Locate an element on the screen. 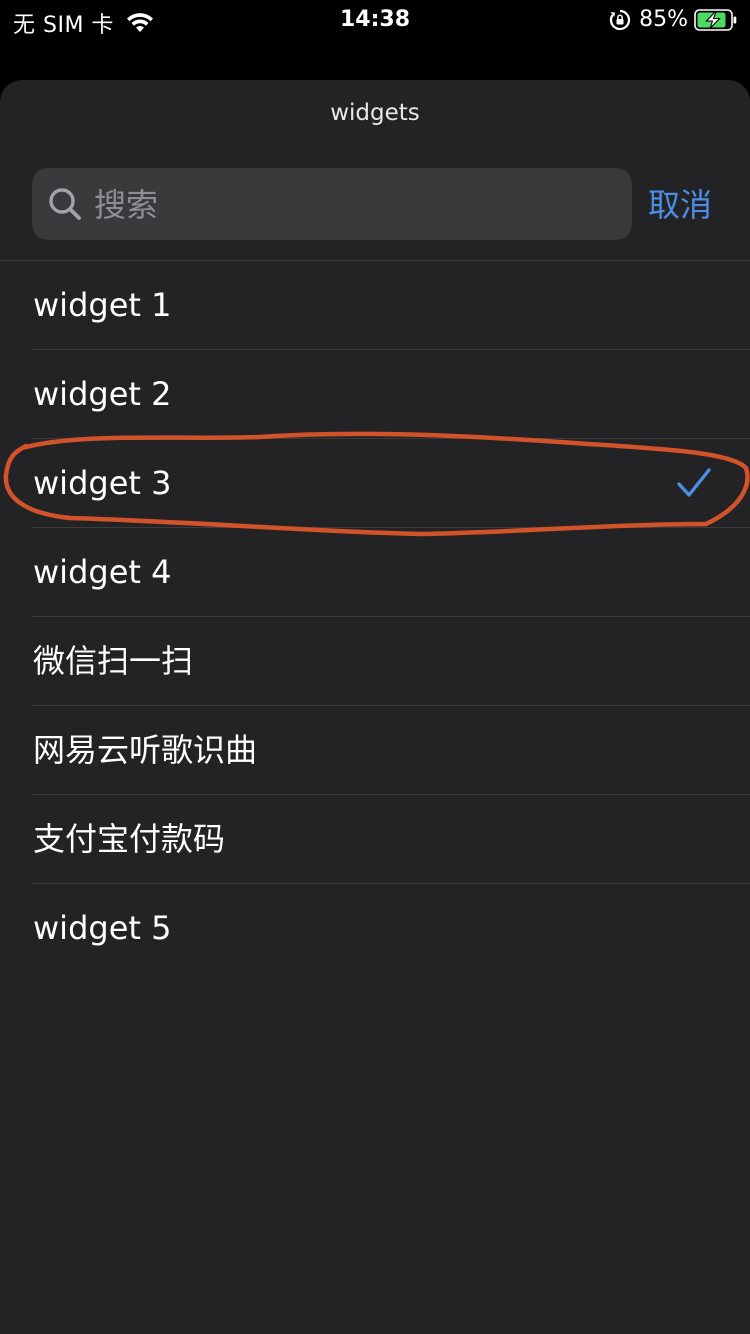  status-right: 85% is located at coordinates (673, 19).